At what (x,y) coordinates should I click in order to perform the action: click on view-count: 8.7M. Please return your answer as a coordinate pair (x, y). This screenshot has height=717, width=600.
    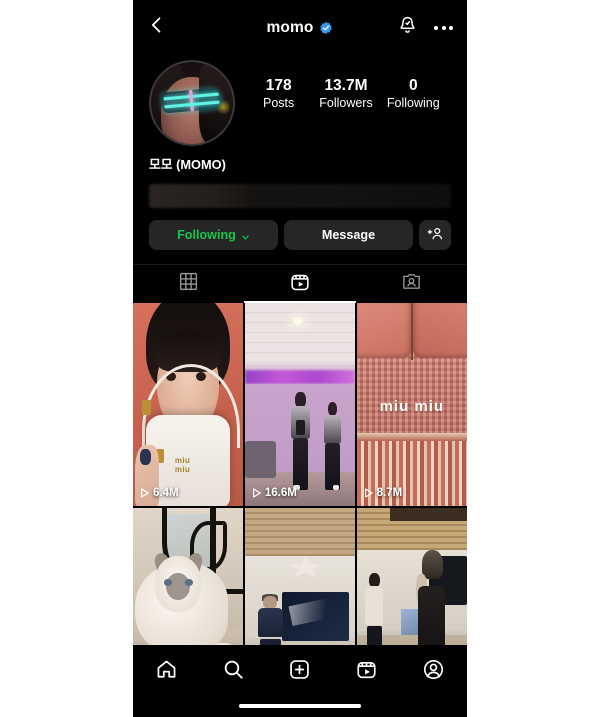
    Looking at the image, I should click on (383, 493).